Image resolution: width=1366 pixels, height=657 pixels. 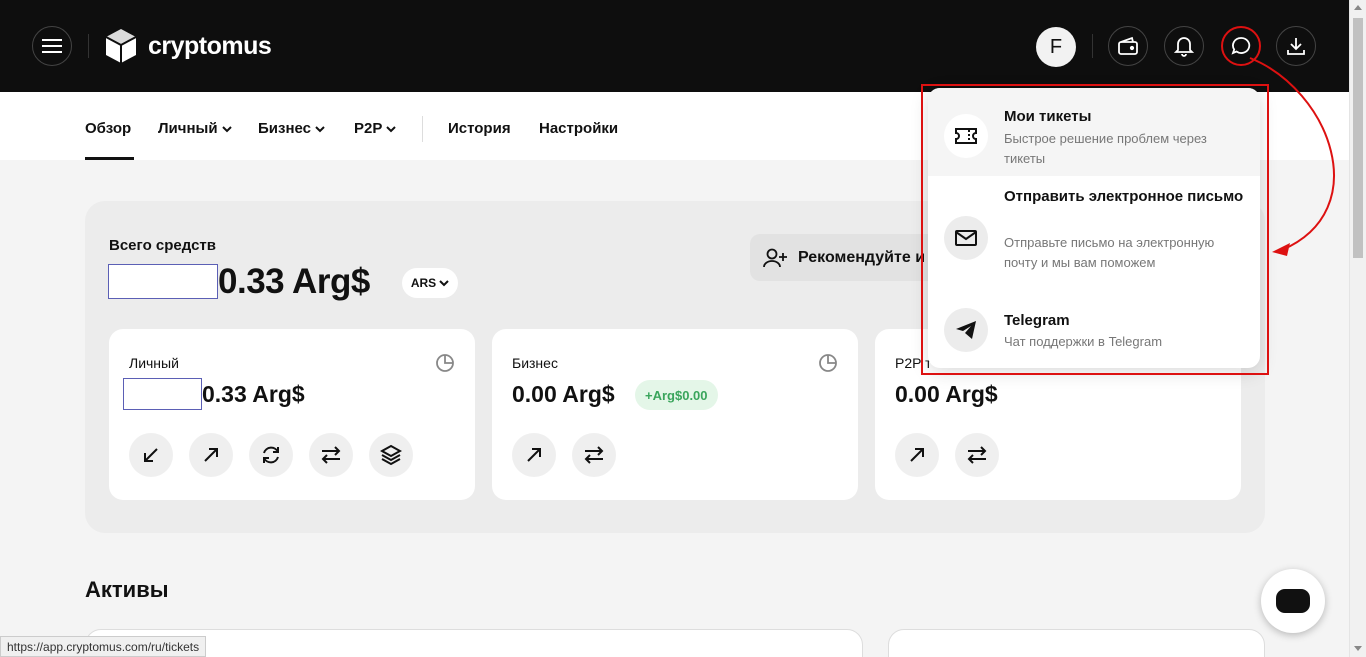 I want to click on scroll-thumb, so click(x=1358, y=138).